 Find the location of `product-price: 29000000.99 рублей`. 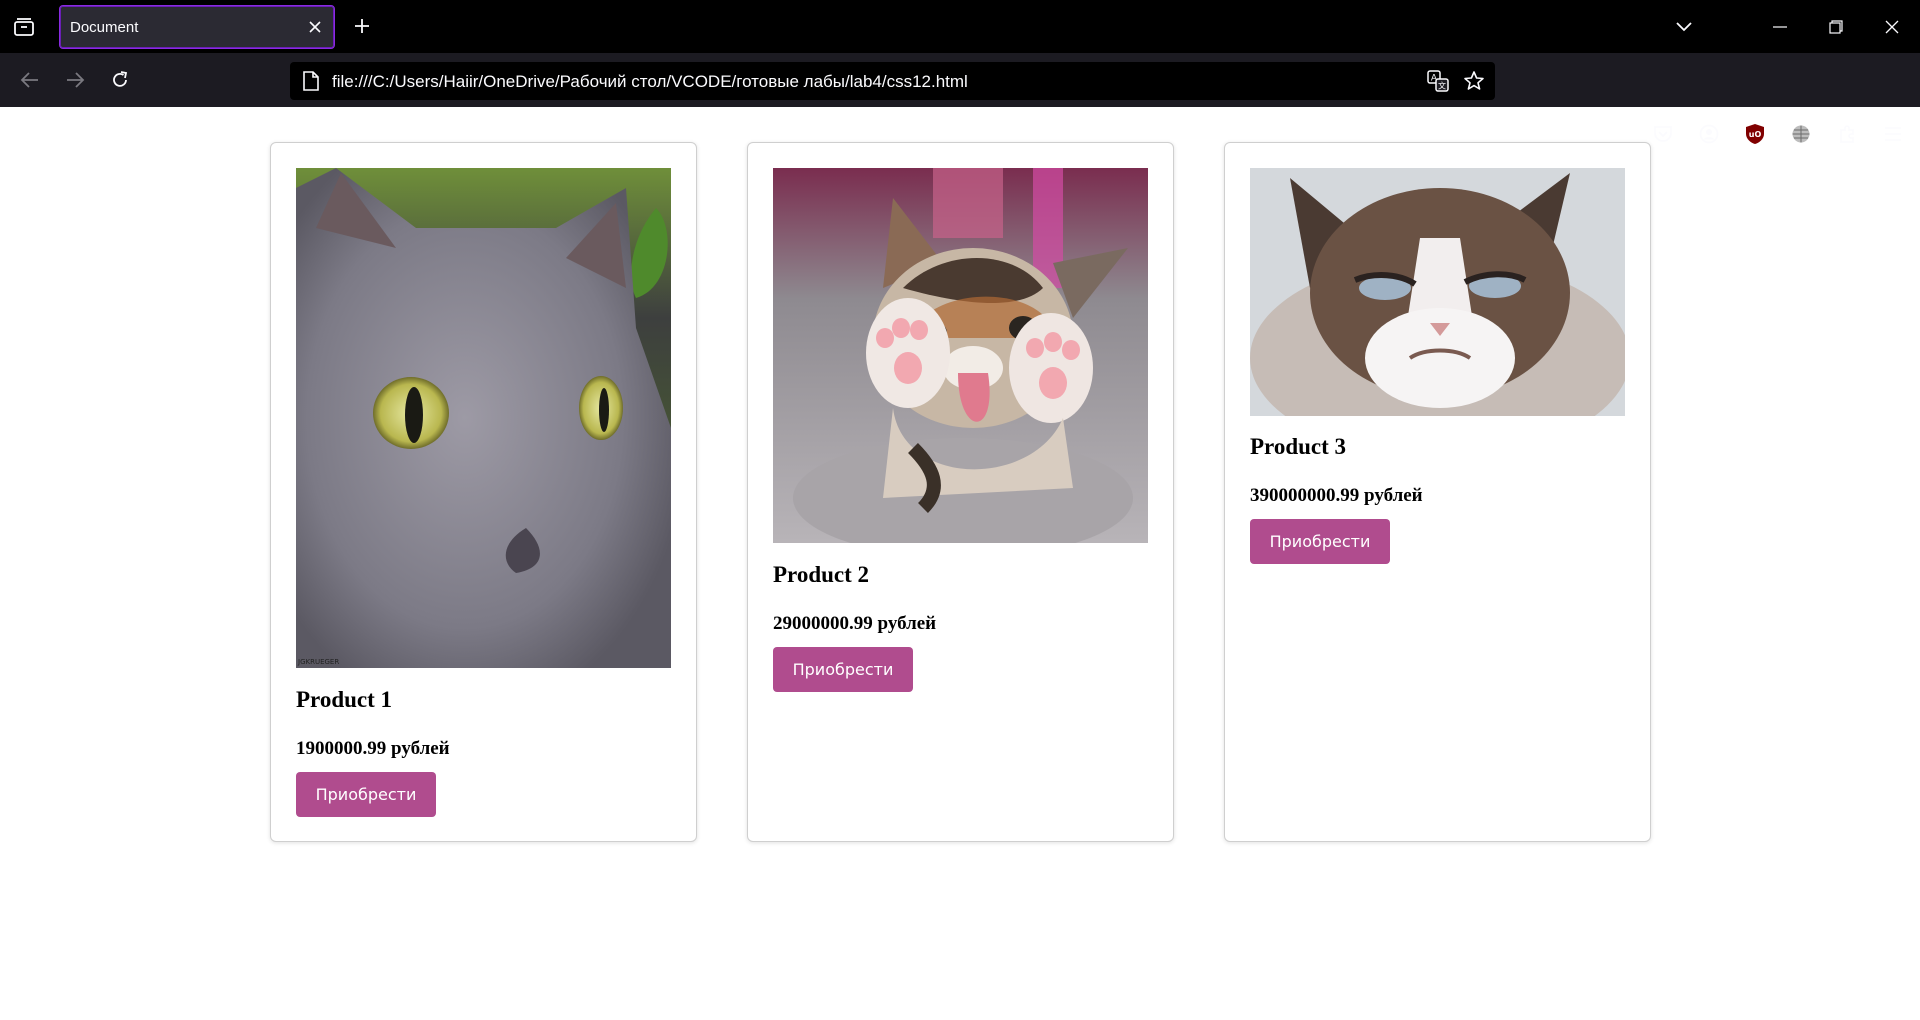

product-price: 29000000.99 рублей is located at coordinates (855, 623).